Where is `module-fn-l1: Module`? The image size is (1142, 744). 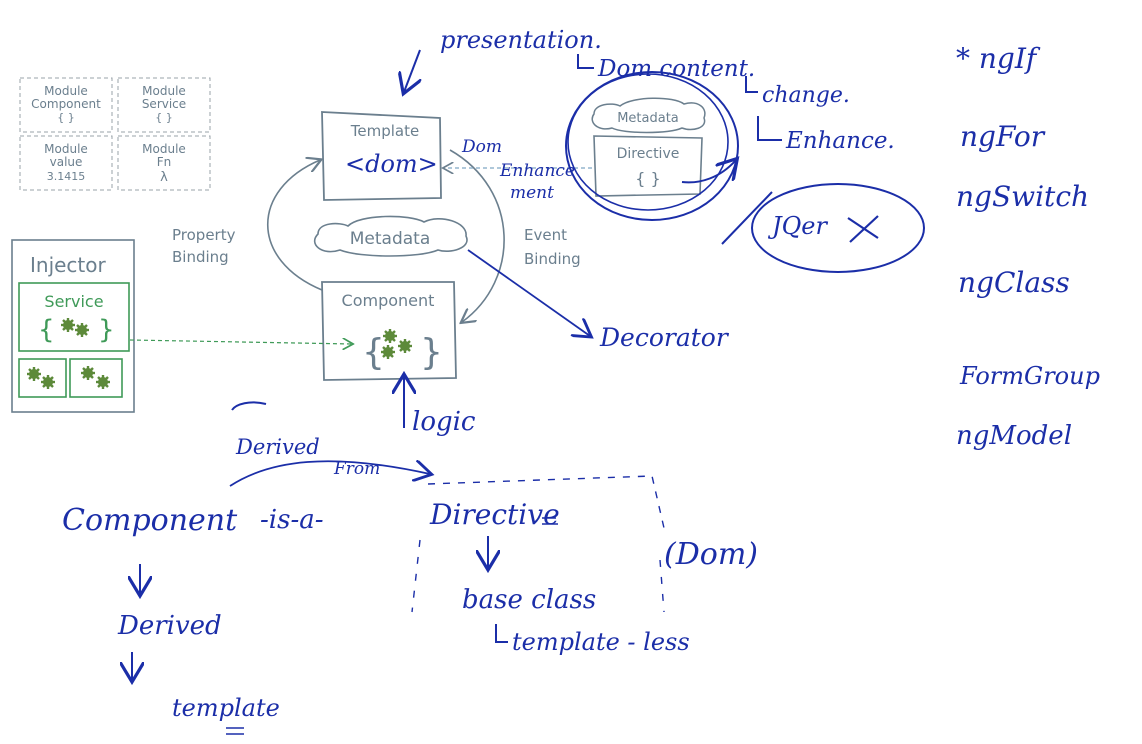 module-fn-l1: Module is located at coordinates (164, 149).